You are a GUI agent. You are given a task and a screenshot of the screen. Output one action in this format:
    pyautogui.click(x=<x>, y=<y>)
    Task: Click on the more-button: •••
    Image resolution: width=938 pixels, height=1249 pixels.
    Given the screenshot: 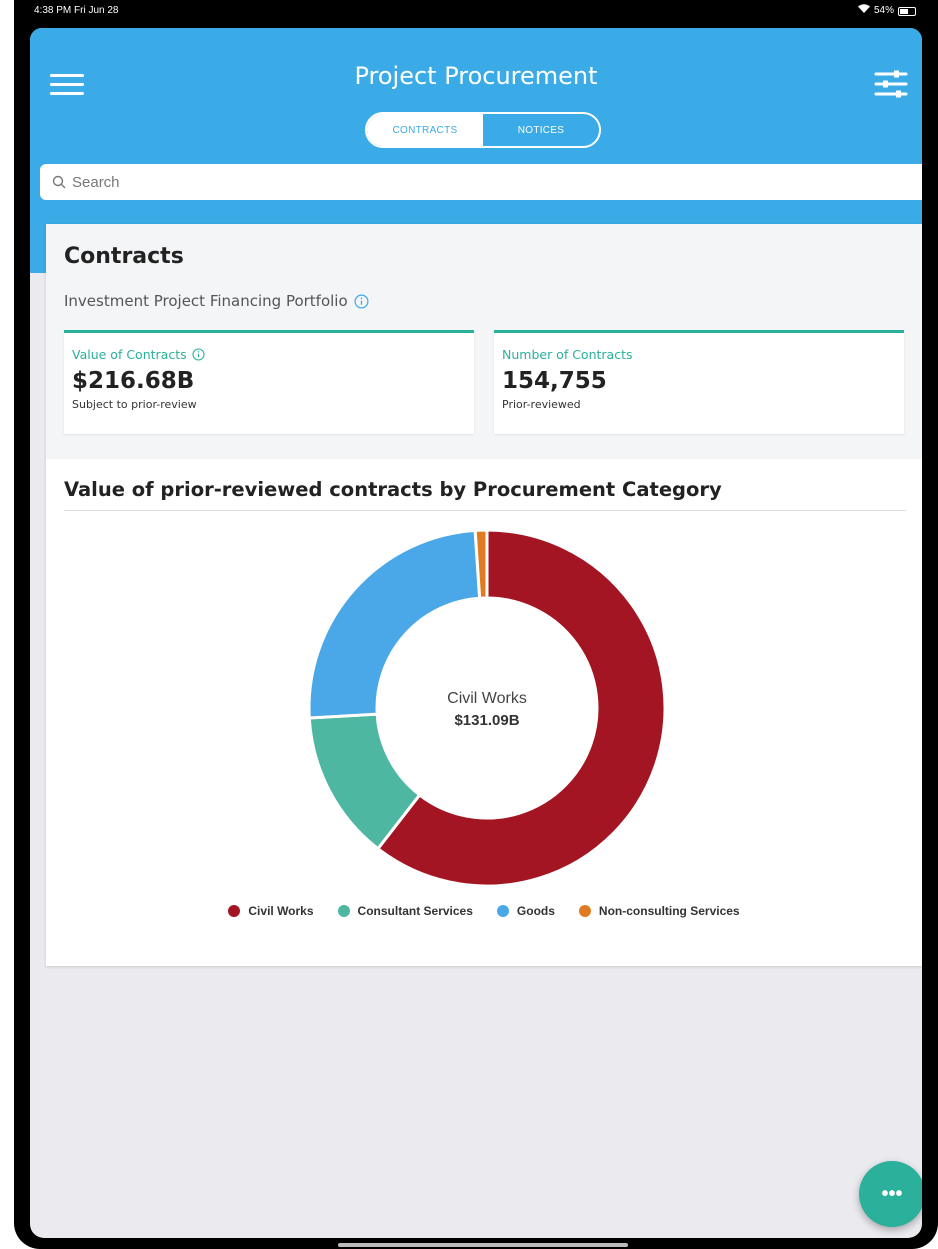 What is the action you would take?
    pyautogui.click(x=890, y=1194)
    